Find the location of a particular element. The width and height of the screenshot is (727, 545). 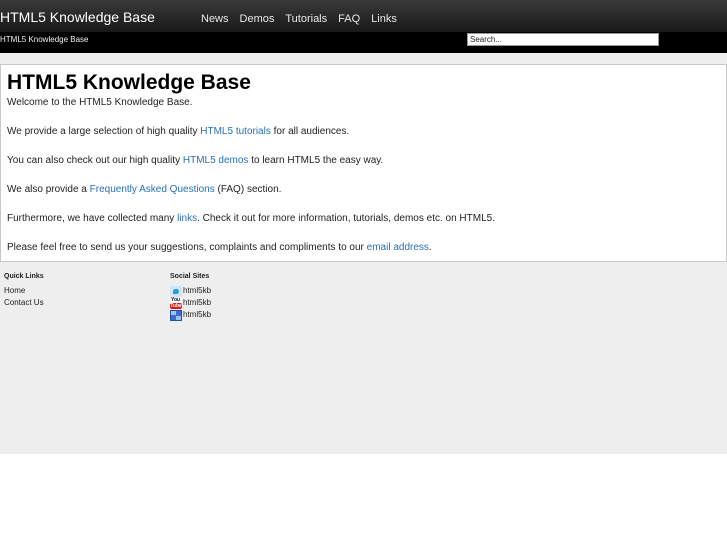

main-nav: News Demos Tutorials FAQ Links is located at coordinates (304, 19).